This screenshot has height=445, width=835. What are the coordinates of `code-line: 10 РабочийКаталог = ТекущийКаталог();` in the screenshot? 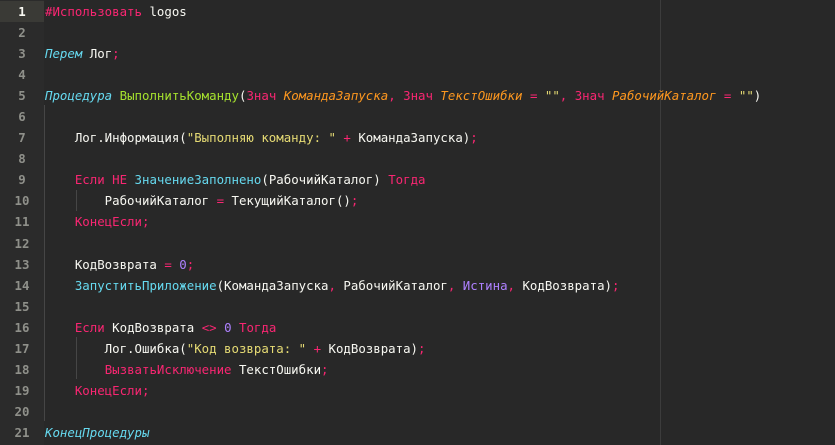 It's located at (417, 200).